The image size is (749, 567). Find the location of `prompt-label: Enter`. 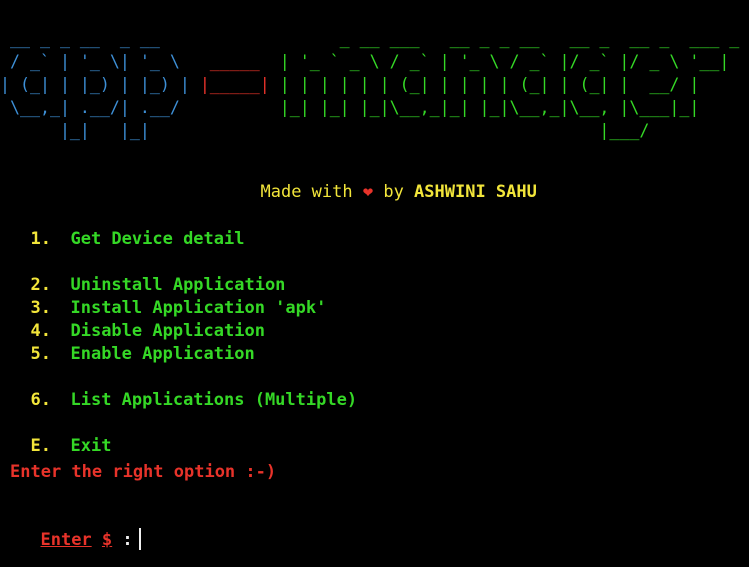

prompt-label: Enter is located at coordinates (66, 540).